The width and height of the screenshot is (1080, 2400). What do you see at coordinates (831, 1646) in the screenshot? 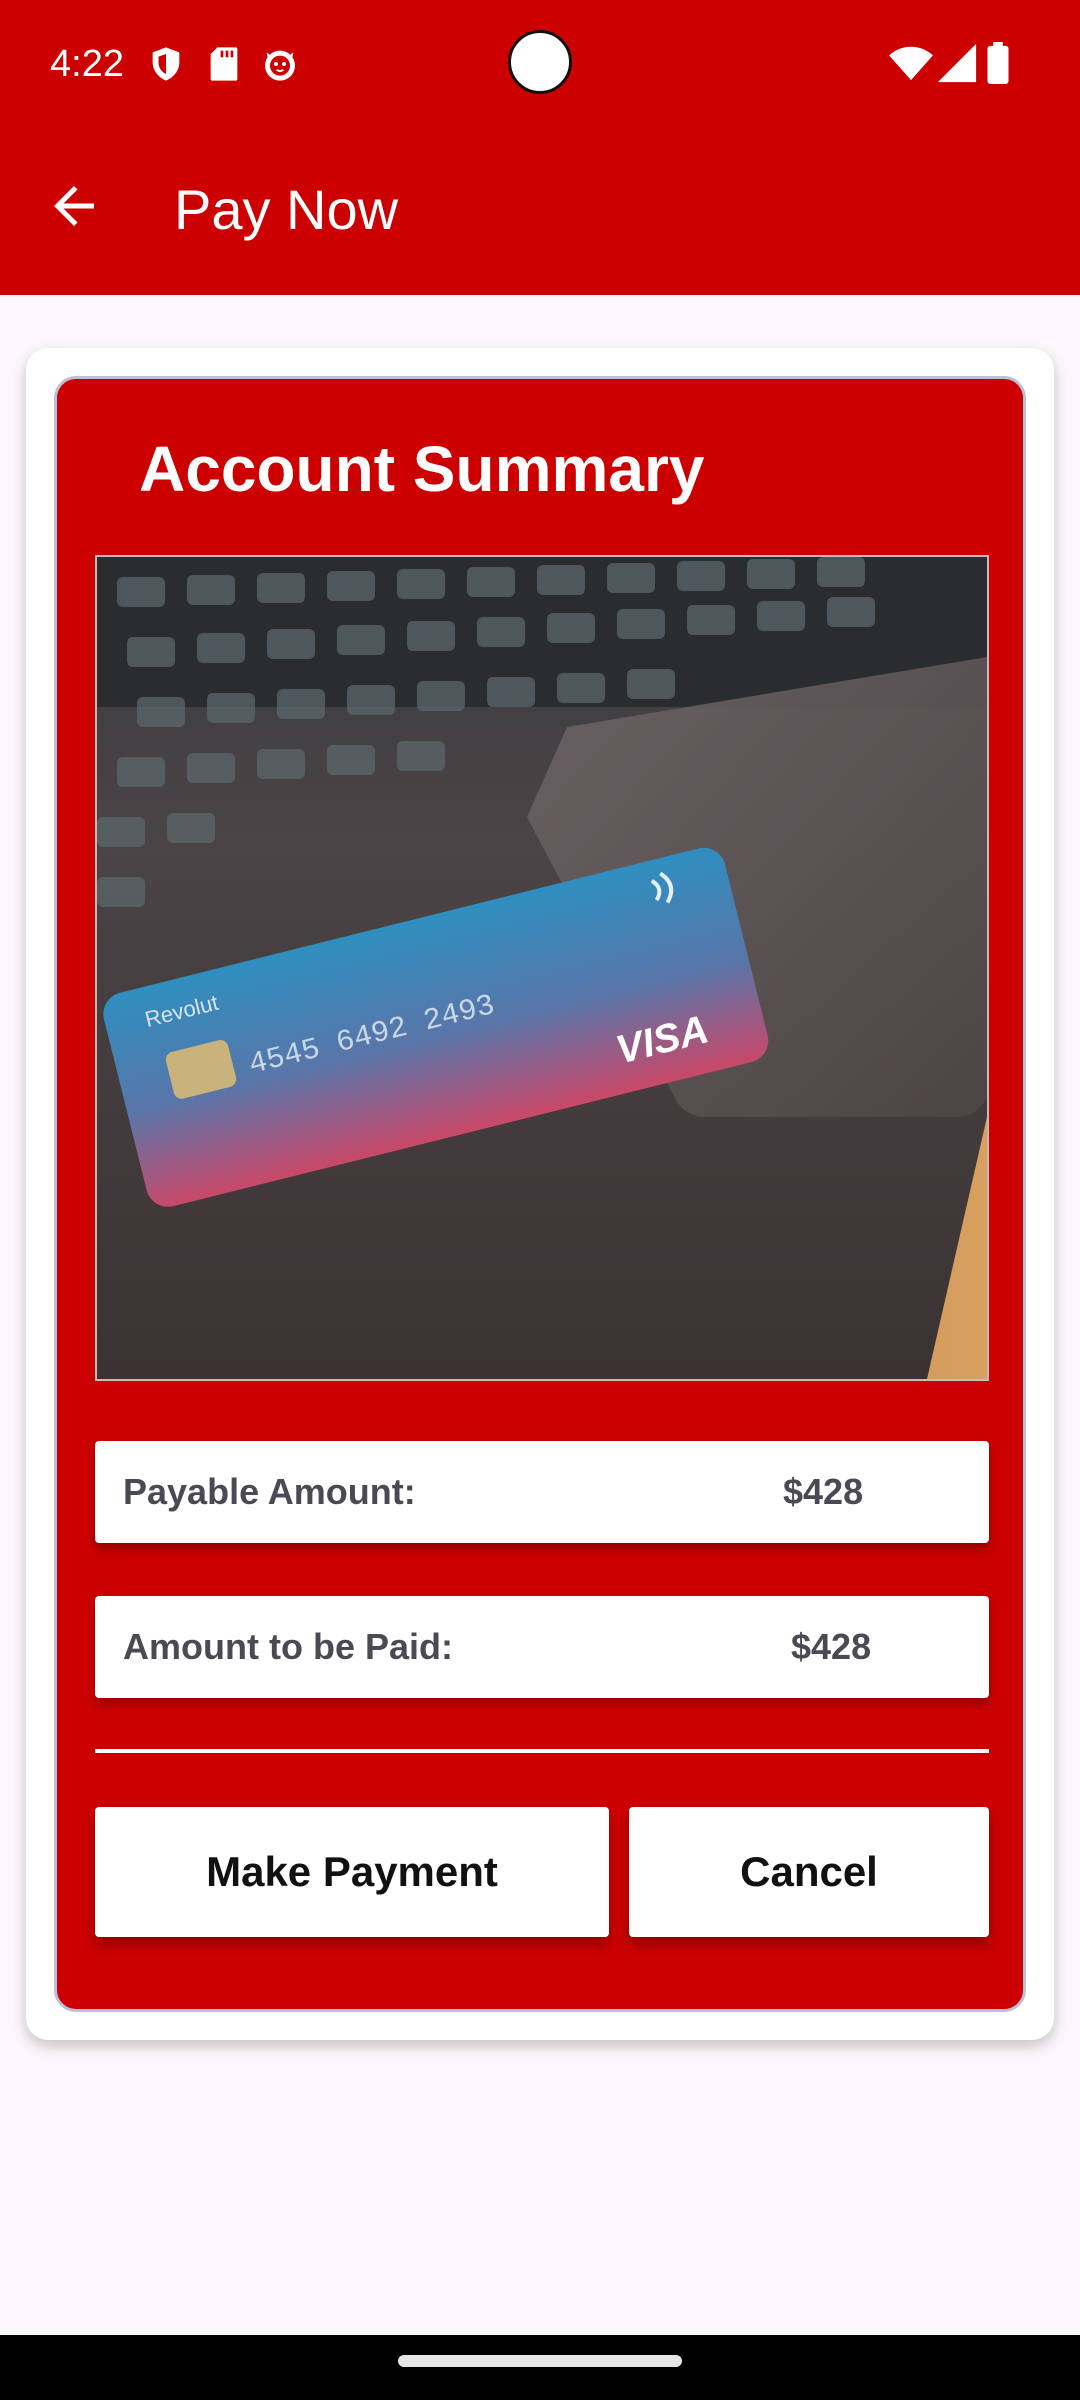
I see `amount-to-be-paid-value: $428` at bounding box center [831, 1646].